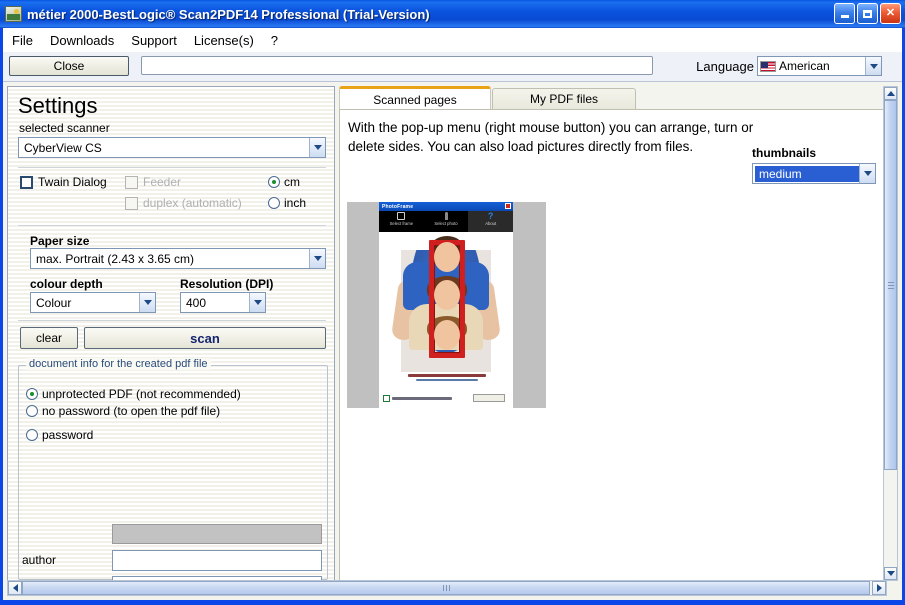 The width and height of the screenshot is (905, 605). What do you see at coordinates (422, 398) in the screenshot?
I see `footer-text-line` at bounding box center [422, 398].